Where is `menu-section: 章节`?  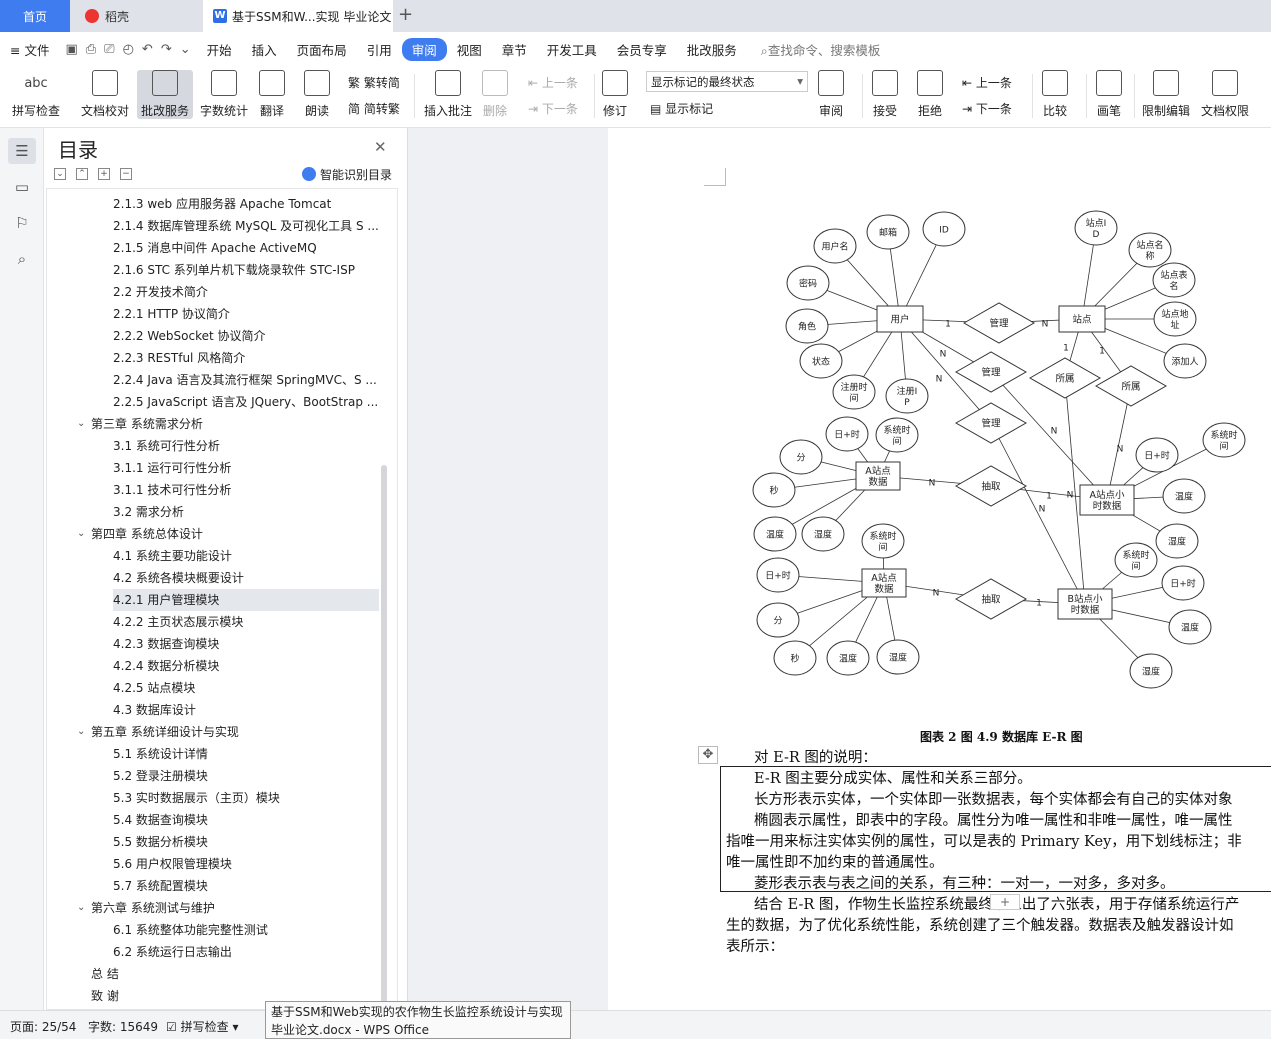
menu-section: 章节 is located at coordinates (514, 49).